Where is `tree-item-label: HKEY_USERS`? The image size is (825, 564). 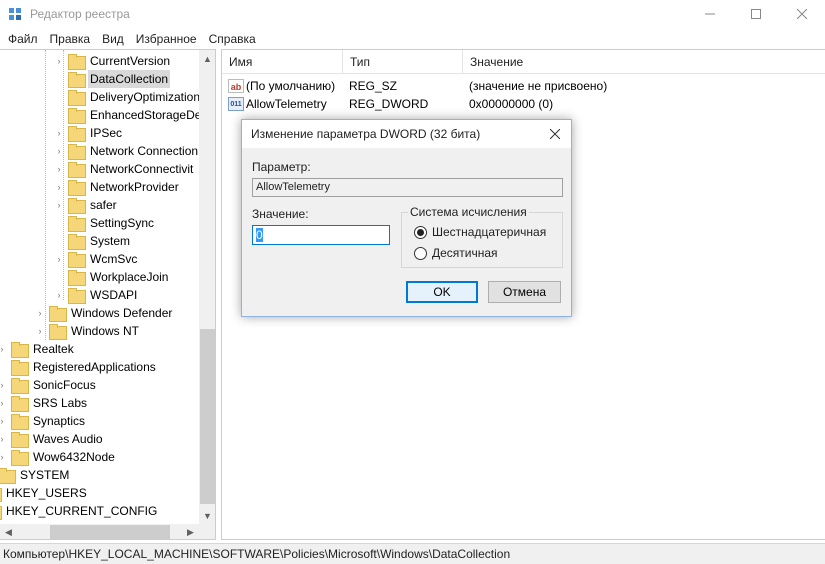
tree-item-label: HKEY_USERS is located at coordinates (46, 493).